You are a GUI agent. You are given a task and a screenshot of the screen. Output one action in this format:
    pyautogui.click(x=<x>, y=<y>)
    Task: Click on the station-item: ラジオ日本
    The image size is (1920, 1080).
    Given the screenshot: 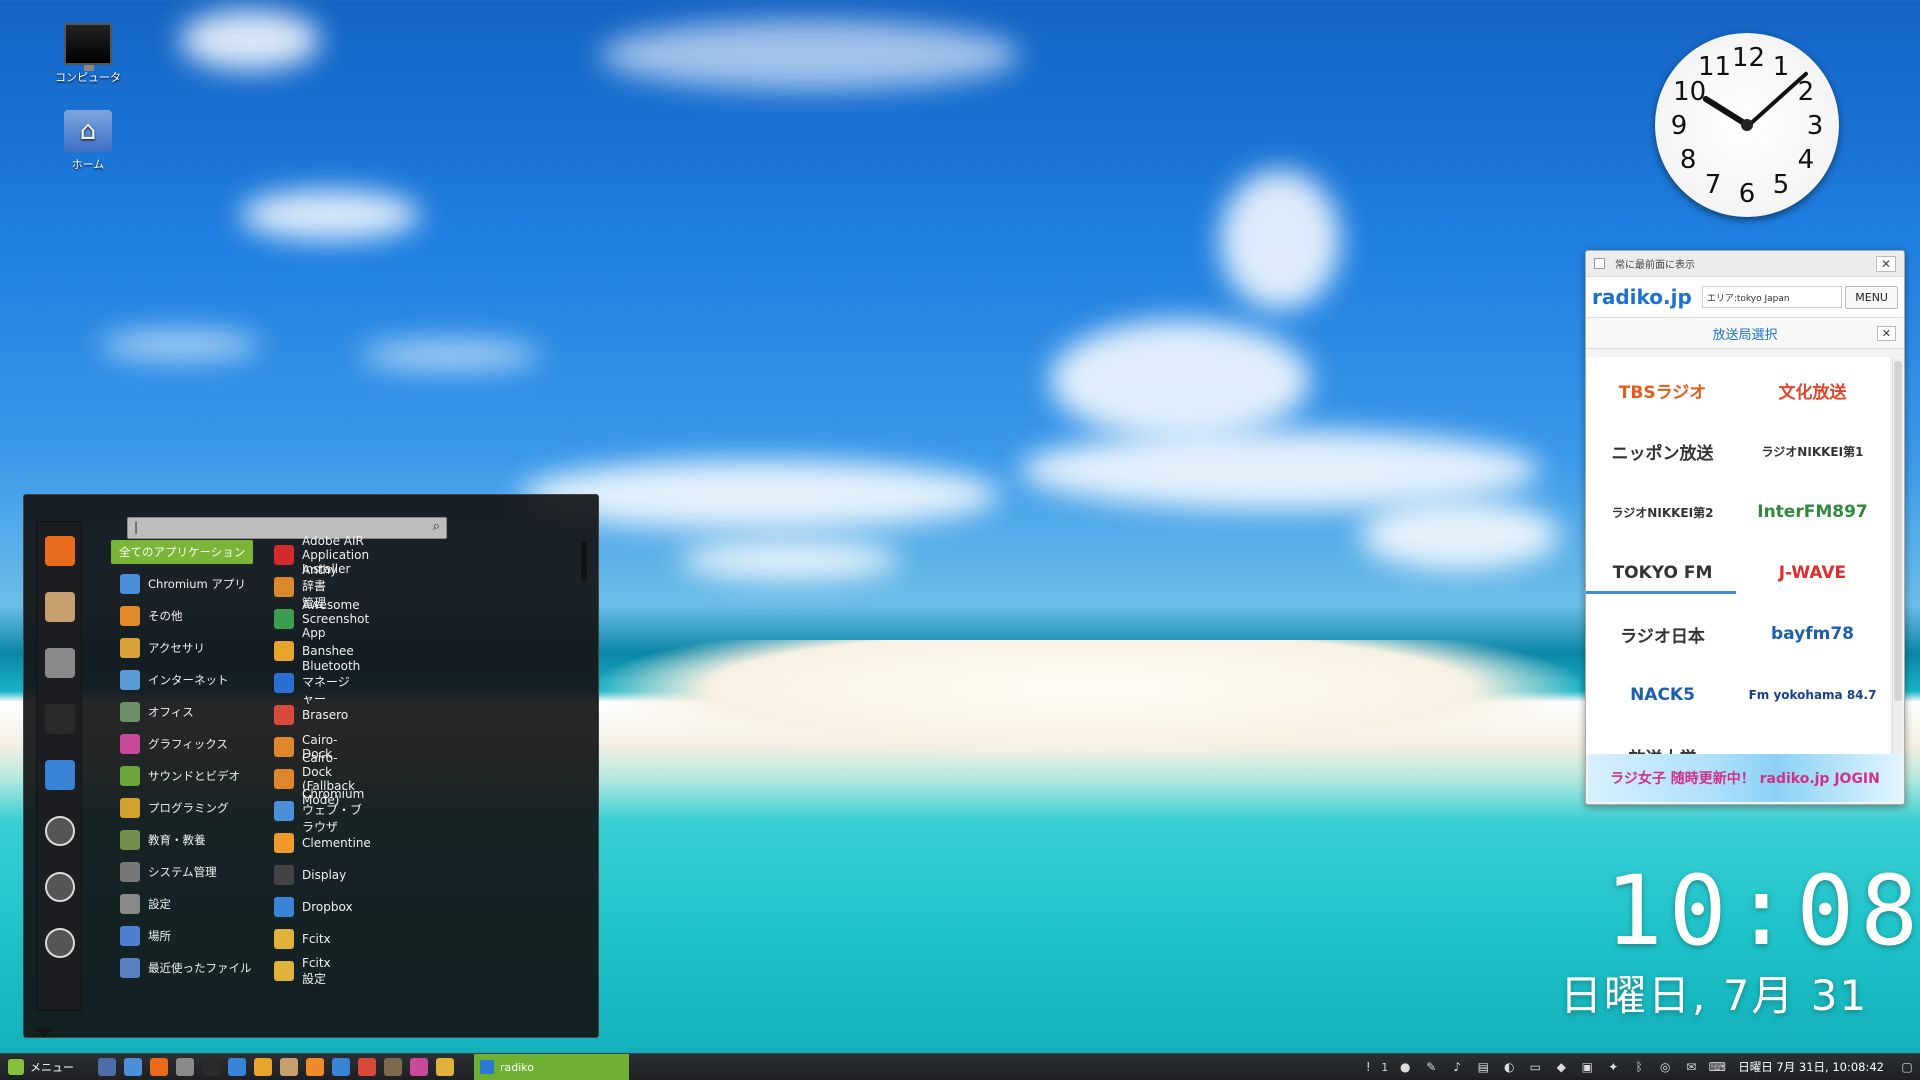 What is the action you would take?
    pyautogui.click(x=1662, y=634)
    